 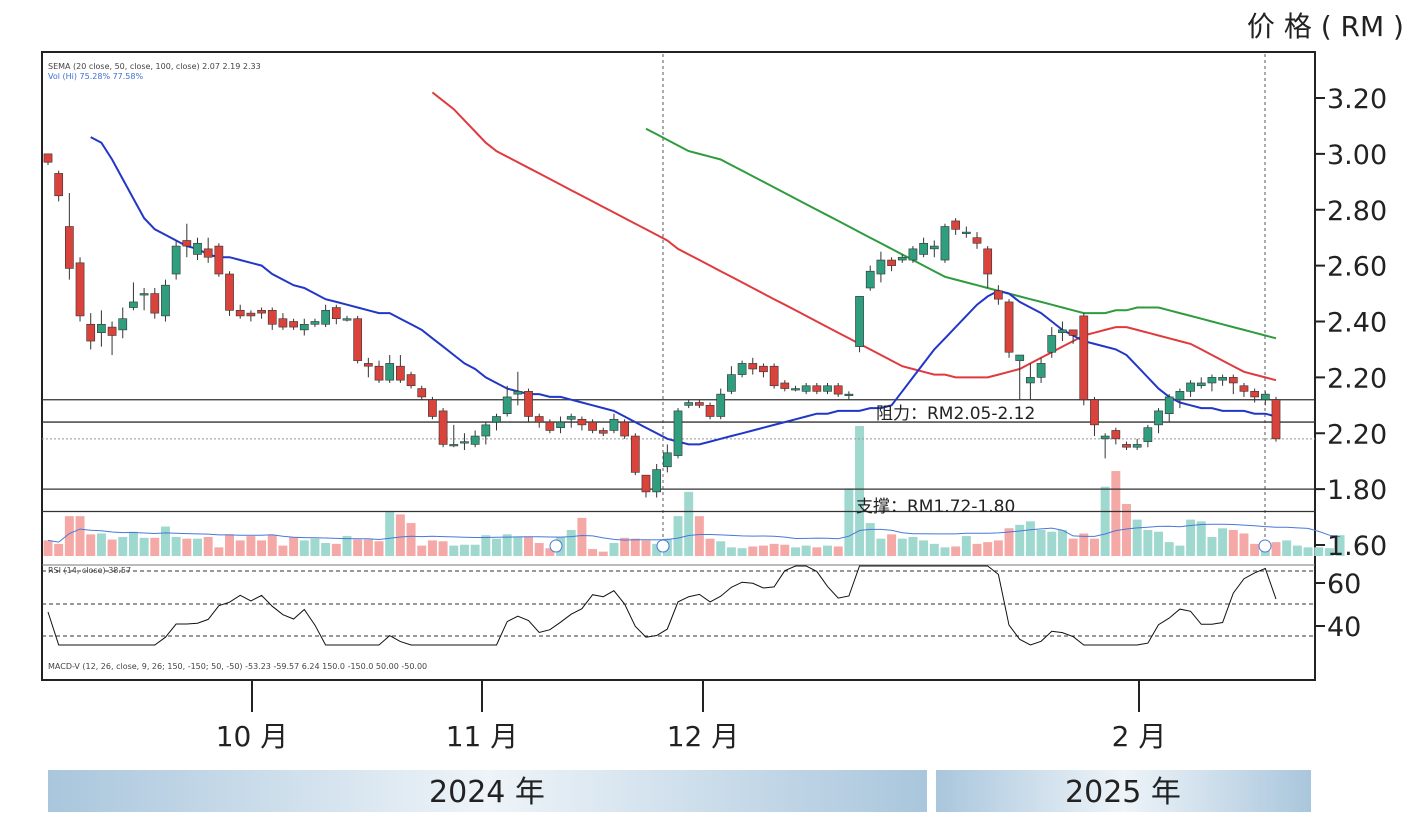 I want to click on rsi-label: RSI (14, close) 38.57, so click(x=89, y=570).